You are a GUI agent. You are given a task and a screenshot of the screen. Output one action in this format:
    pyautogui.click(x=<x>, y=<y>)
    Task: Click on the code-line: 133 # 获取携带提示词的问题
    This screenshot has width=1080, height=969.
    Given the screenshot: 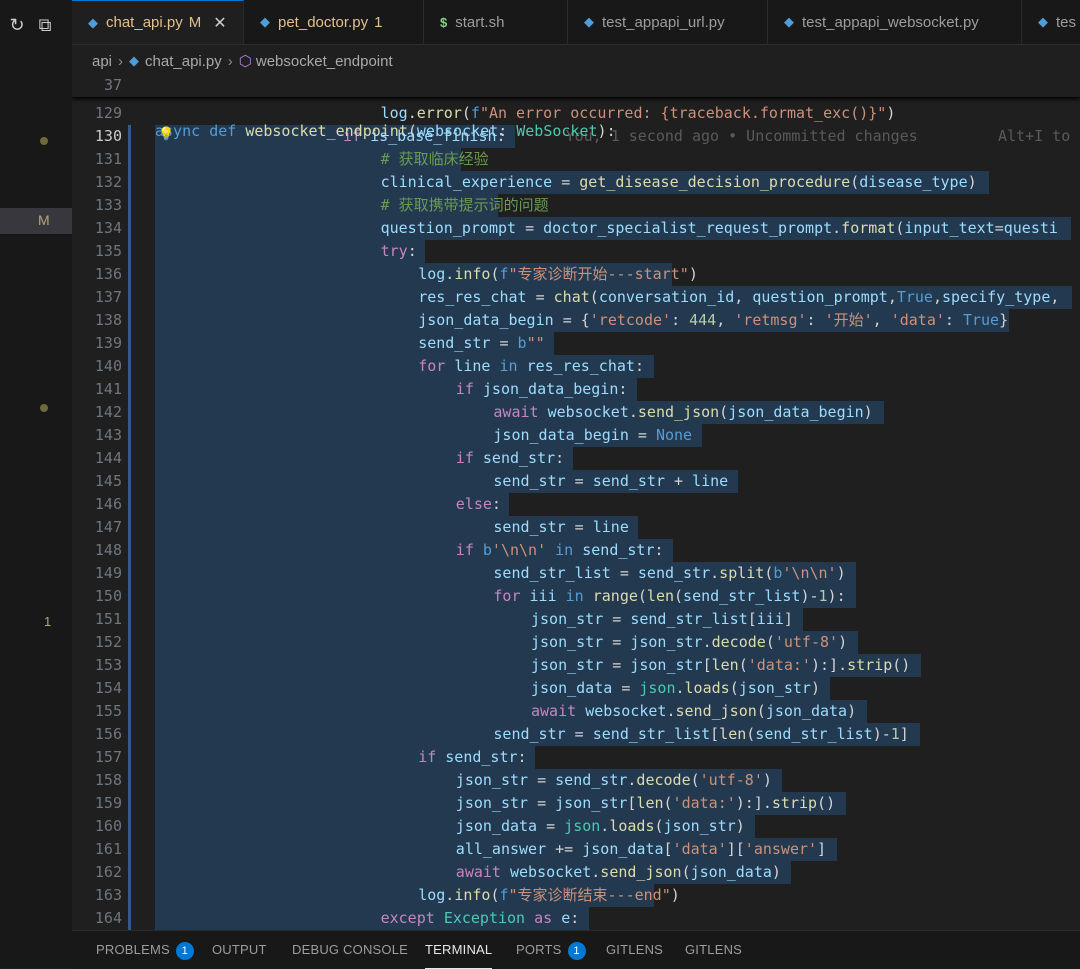 What is the action you would take?
    pyautogui.click(x=576, y=205)
    